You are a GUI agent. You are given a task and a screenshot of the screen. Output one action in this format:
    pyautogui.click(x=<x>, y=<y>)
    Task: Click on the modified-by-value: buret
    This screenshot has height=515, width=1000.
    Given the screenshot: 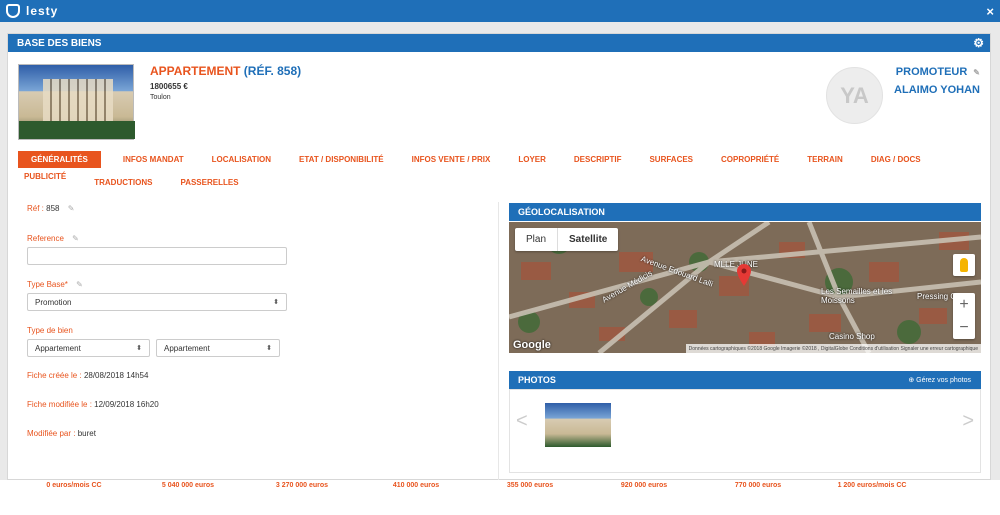 What is the action you would take?
    pyautogui.click(x=86, y=433)
    